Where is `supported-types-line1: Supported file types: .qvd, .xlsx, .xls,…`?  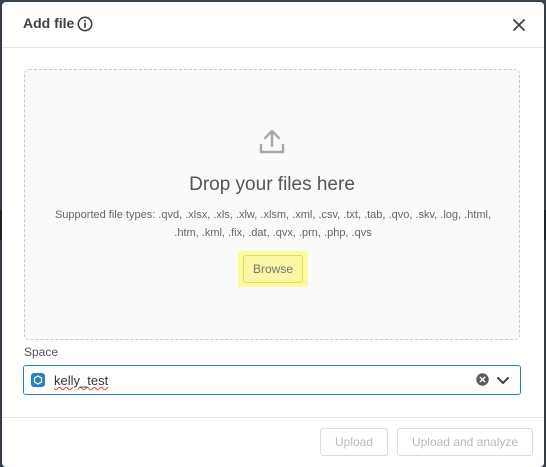 supported-types-line1: Supported file types: .qvd, .xlsx, .xls,… is located at coordinates (273, 215).